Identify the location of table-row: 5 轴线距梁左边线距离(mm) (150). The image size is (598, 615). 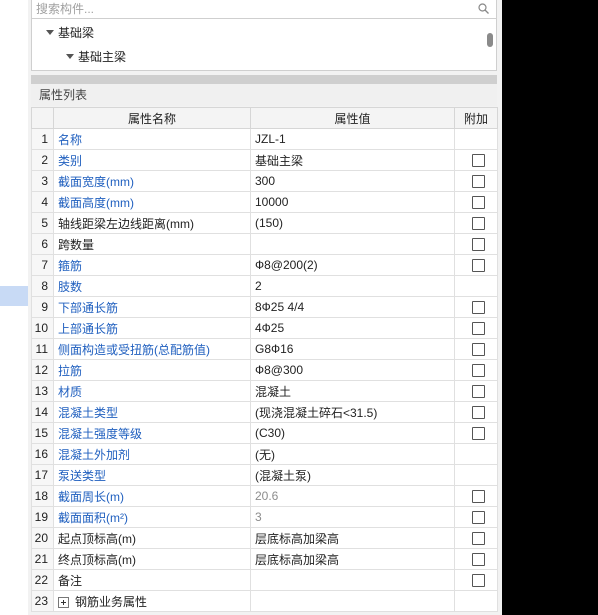
(264, 223).